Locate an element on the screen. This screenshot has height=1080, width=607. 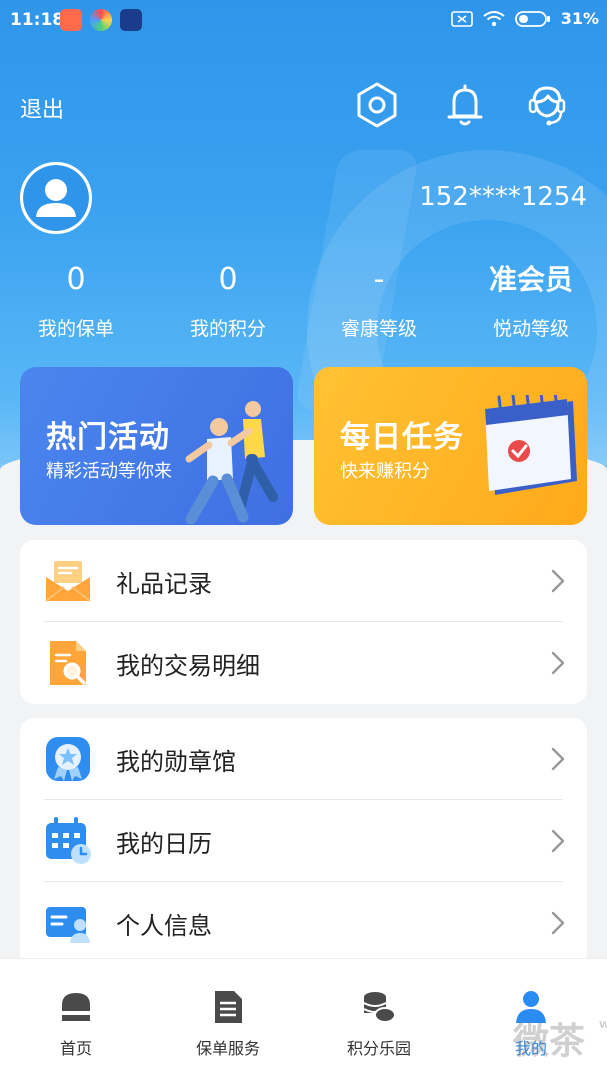
menu-item-my-calendar: 我的日历 is located at coordinates (303, 841).